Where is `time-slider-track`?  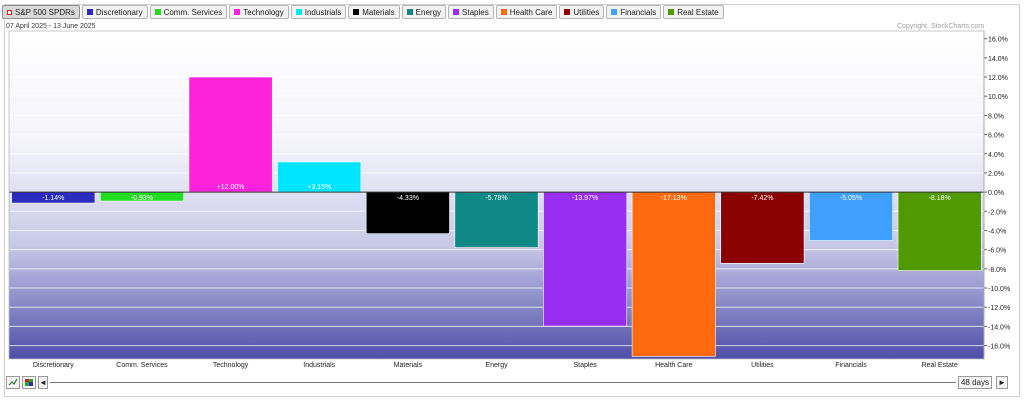 time-slider-track is located at coordinates (503, 382).